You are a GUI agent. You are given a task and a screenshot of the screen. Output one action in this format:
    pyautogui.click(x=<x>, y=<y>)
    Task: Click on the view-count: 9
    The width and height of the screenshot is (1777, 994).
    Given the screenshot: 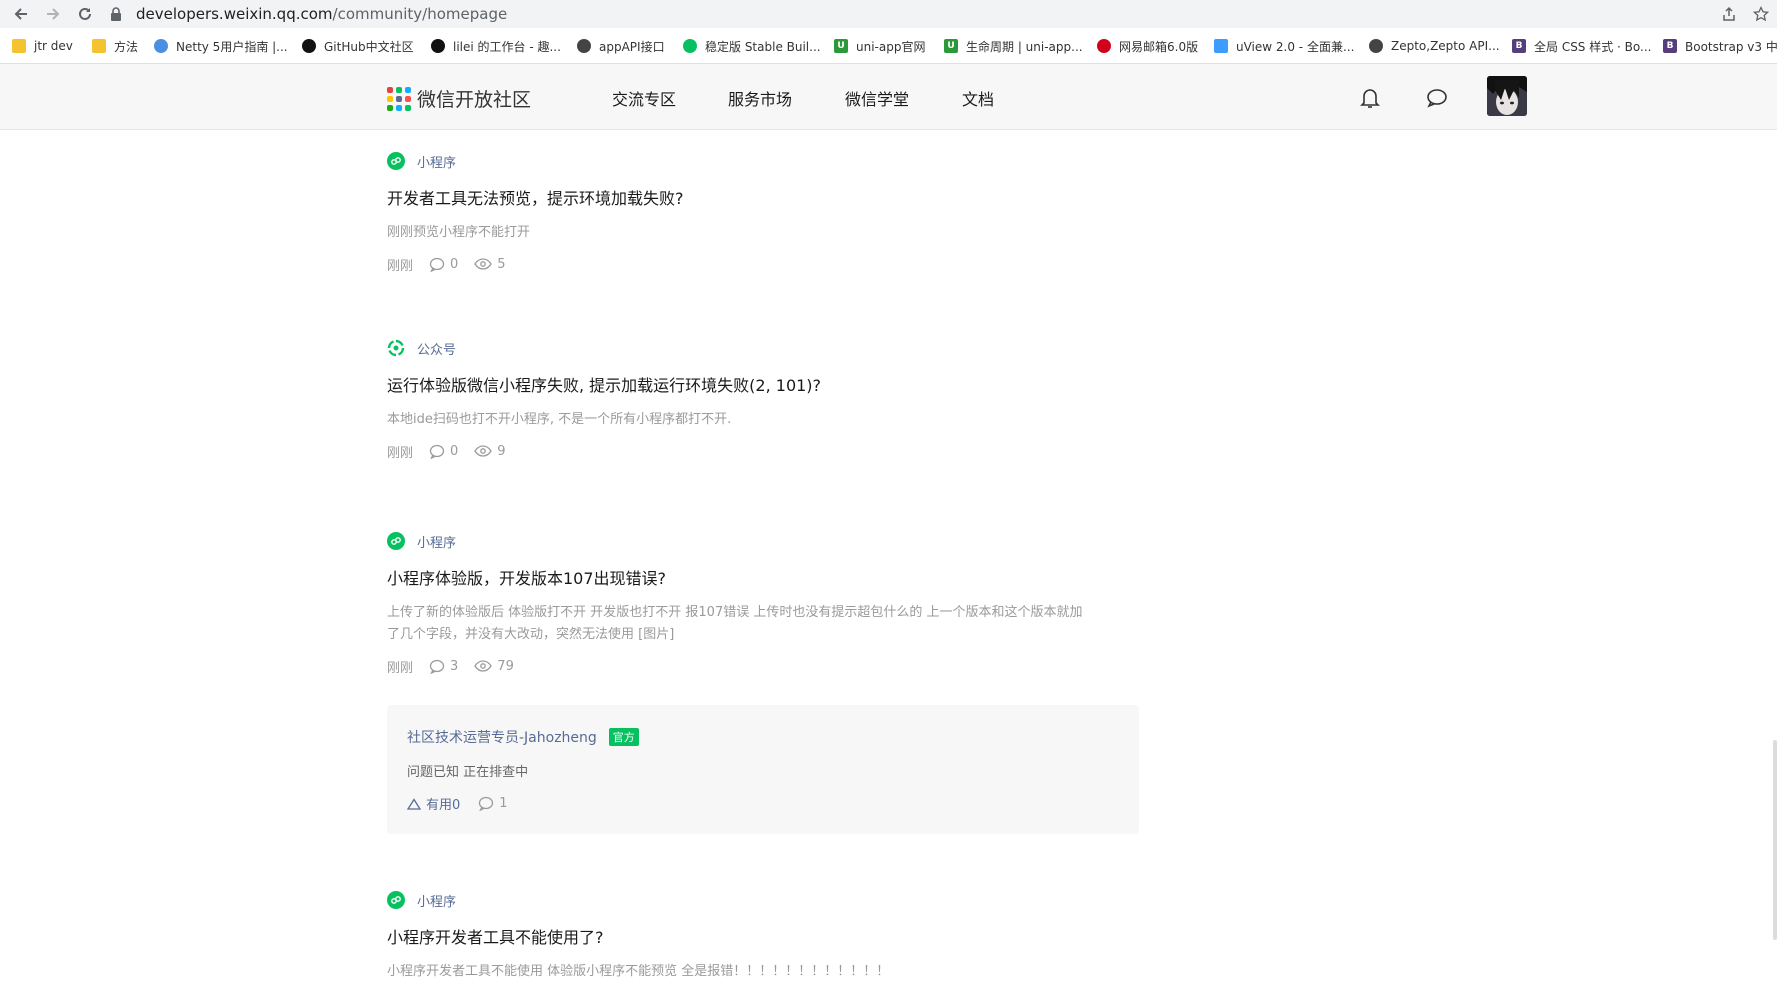 What is the action you would take?
    pyautogui.click(x=490, y=451)
    